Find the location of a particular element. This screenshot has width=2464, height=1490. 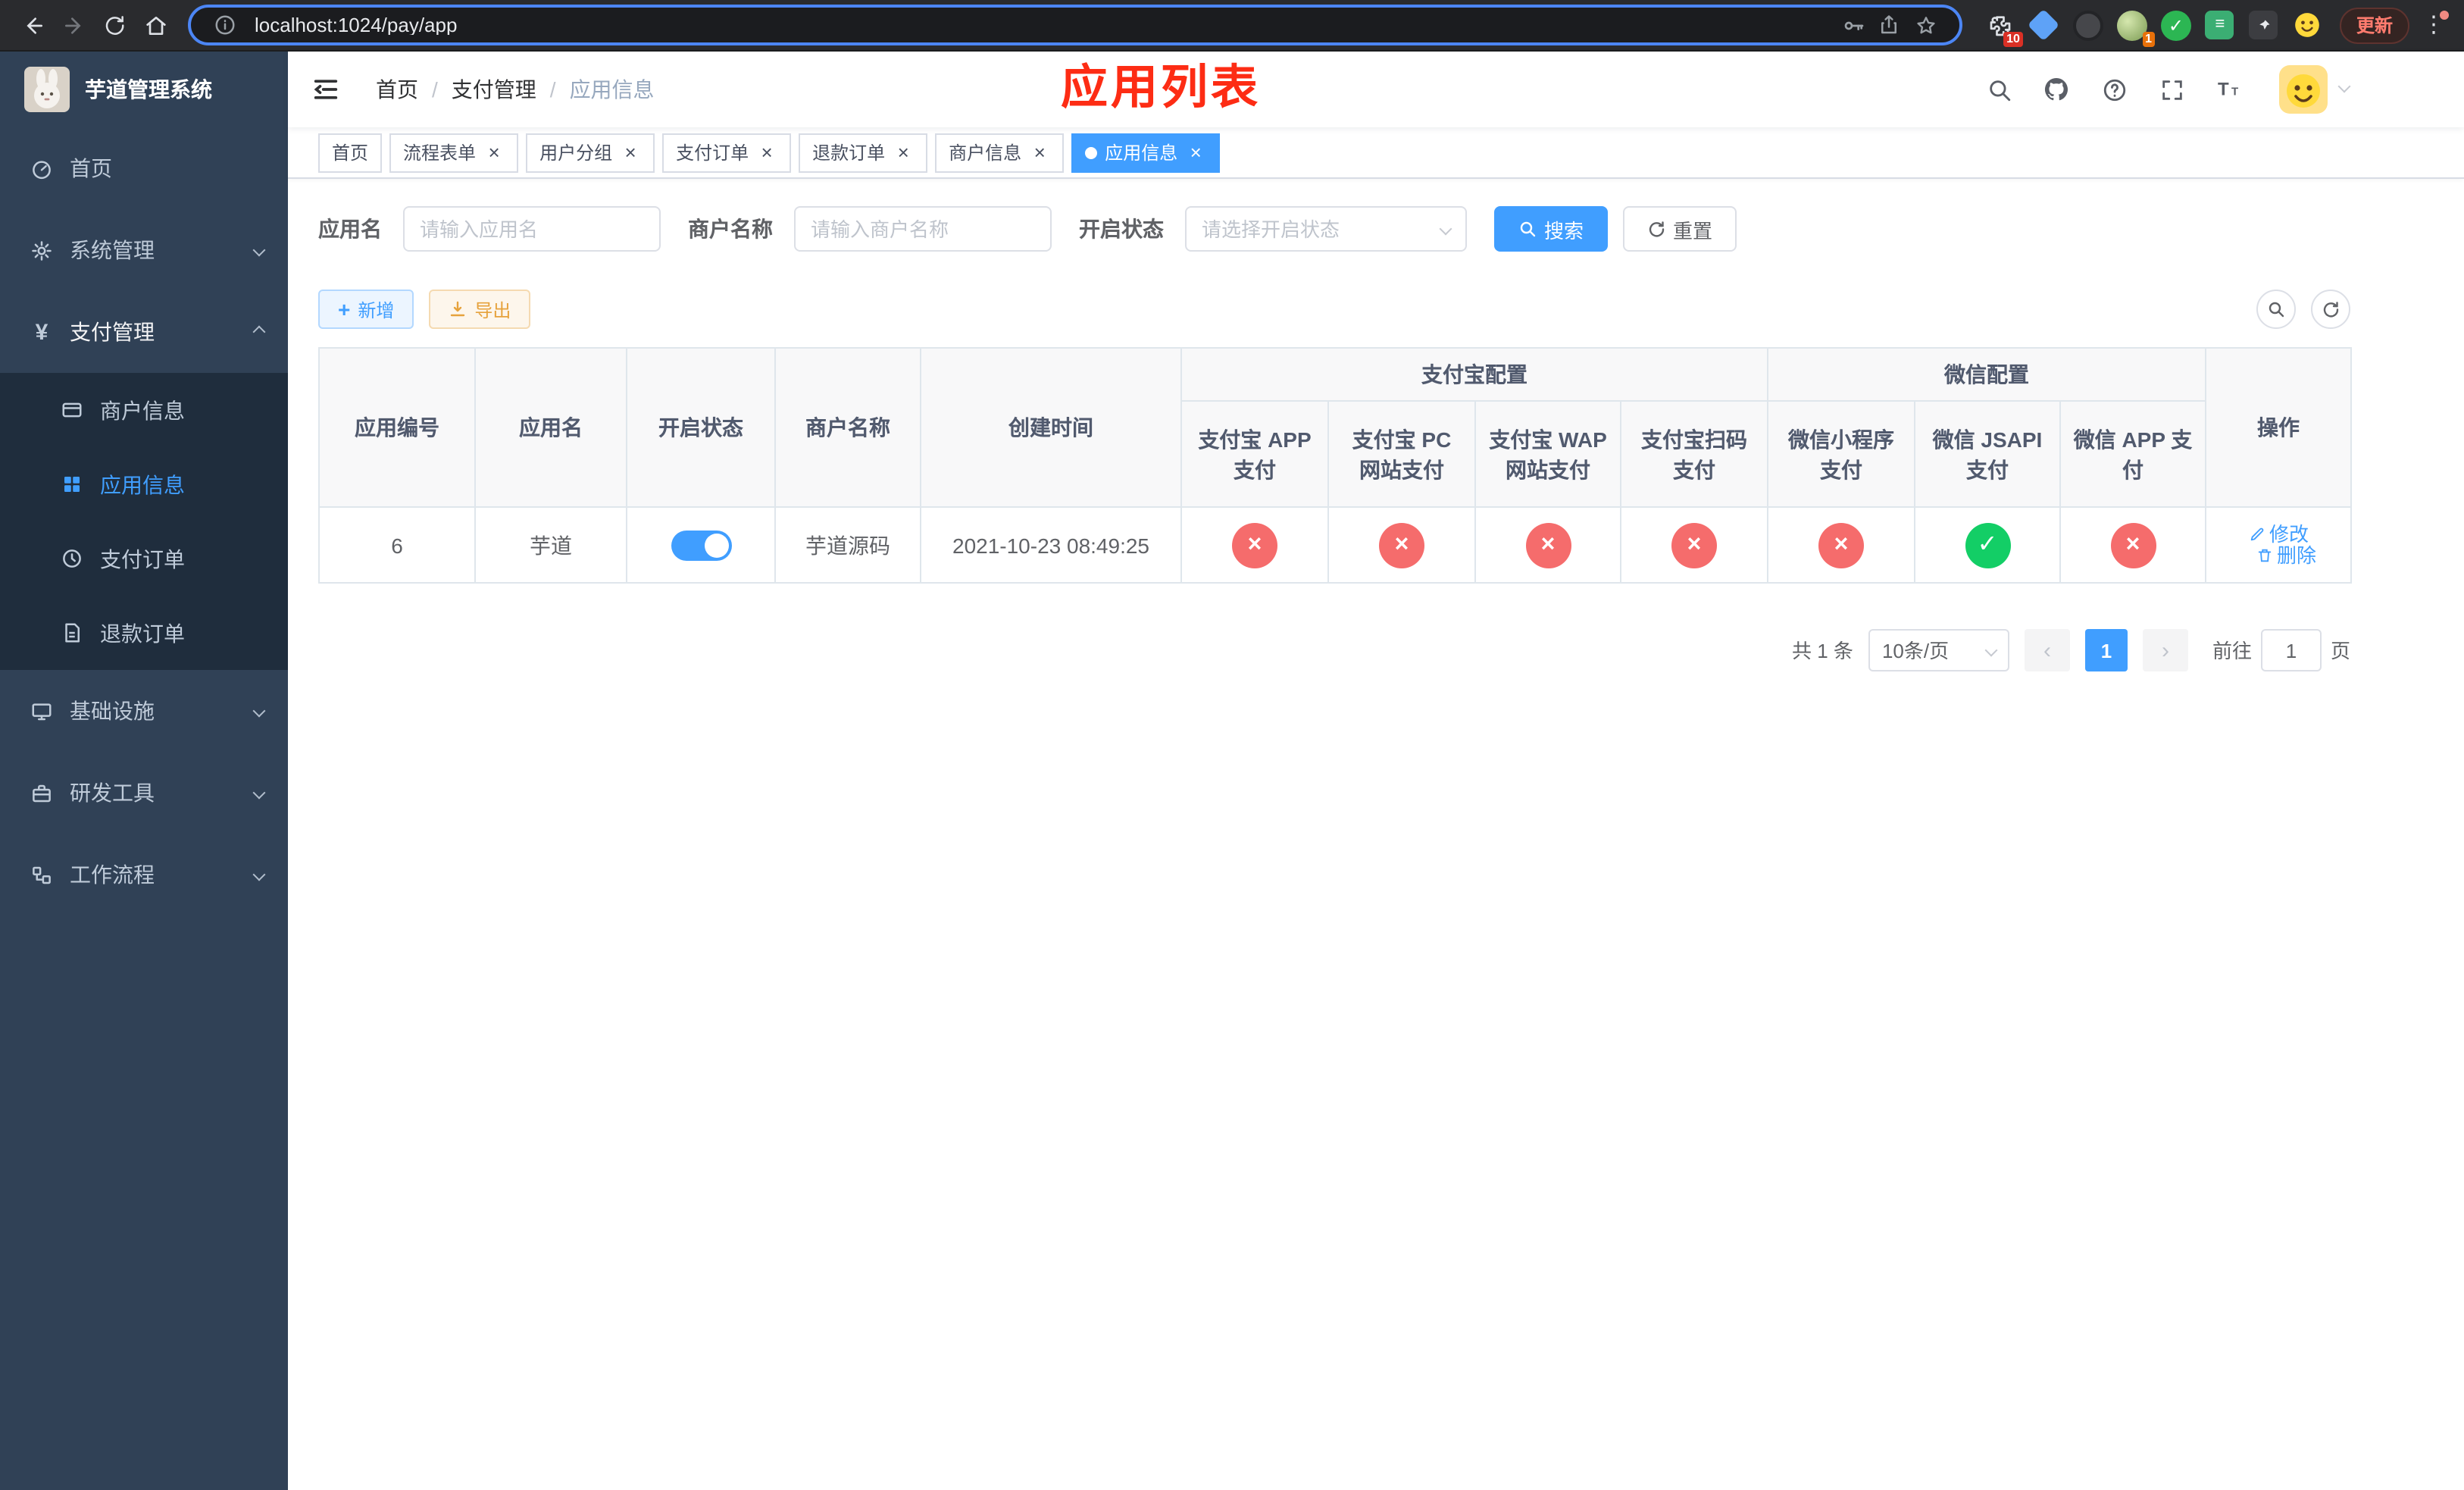

tag-process-form: 流程表单 × is located at coordinates (454, 152).